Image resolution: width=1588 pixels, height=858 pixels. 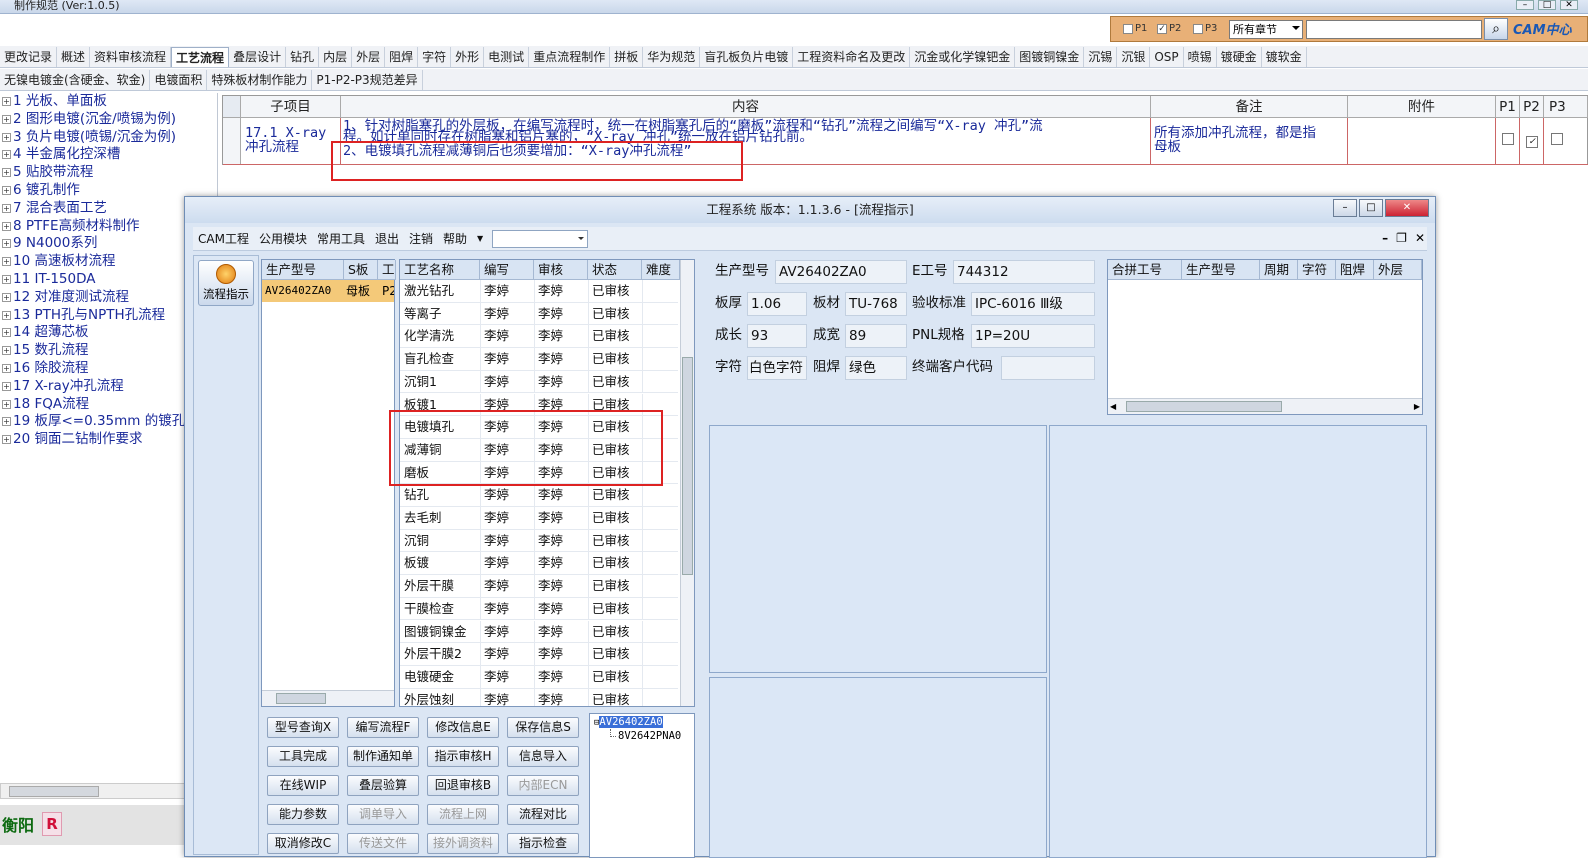 What do you see at coordinates (539, 473) in the screenshot?
I see `table-row: 磨板 李婷 李婷 已审核` at bounding box center [539, 473].